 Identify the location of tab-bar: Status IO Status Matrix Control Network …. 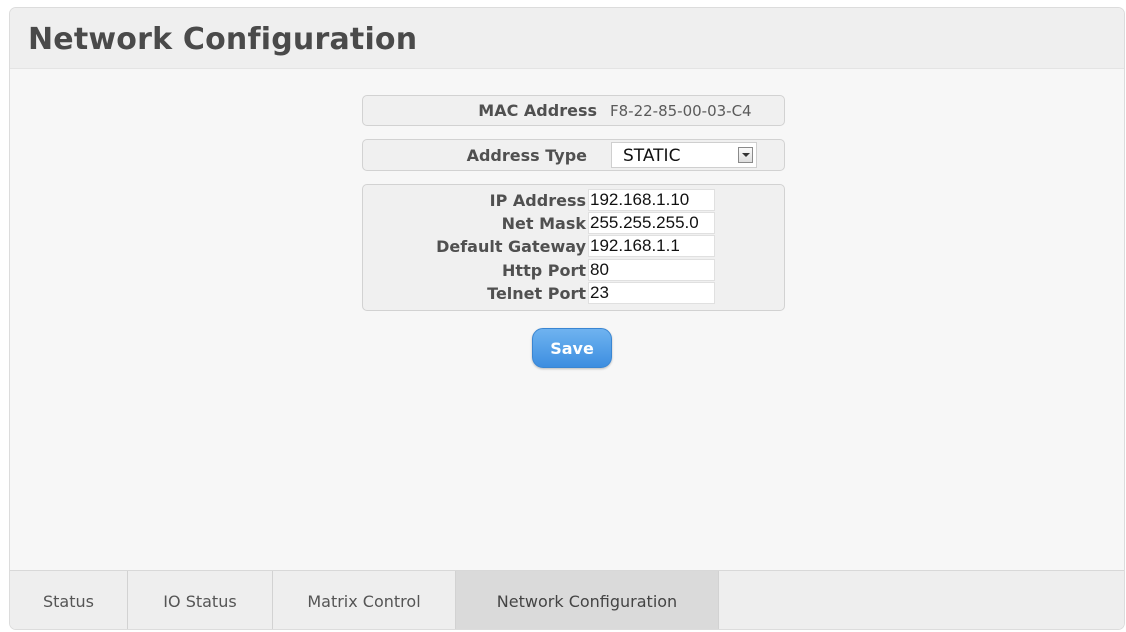
(567, 599).